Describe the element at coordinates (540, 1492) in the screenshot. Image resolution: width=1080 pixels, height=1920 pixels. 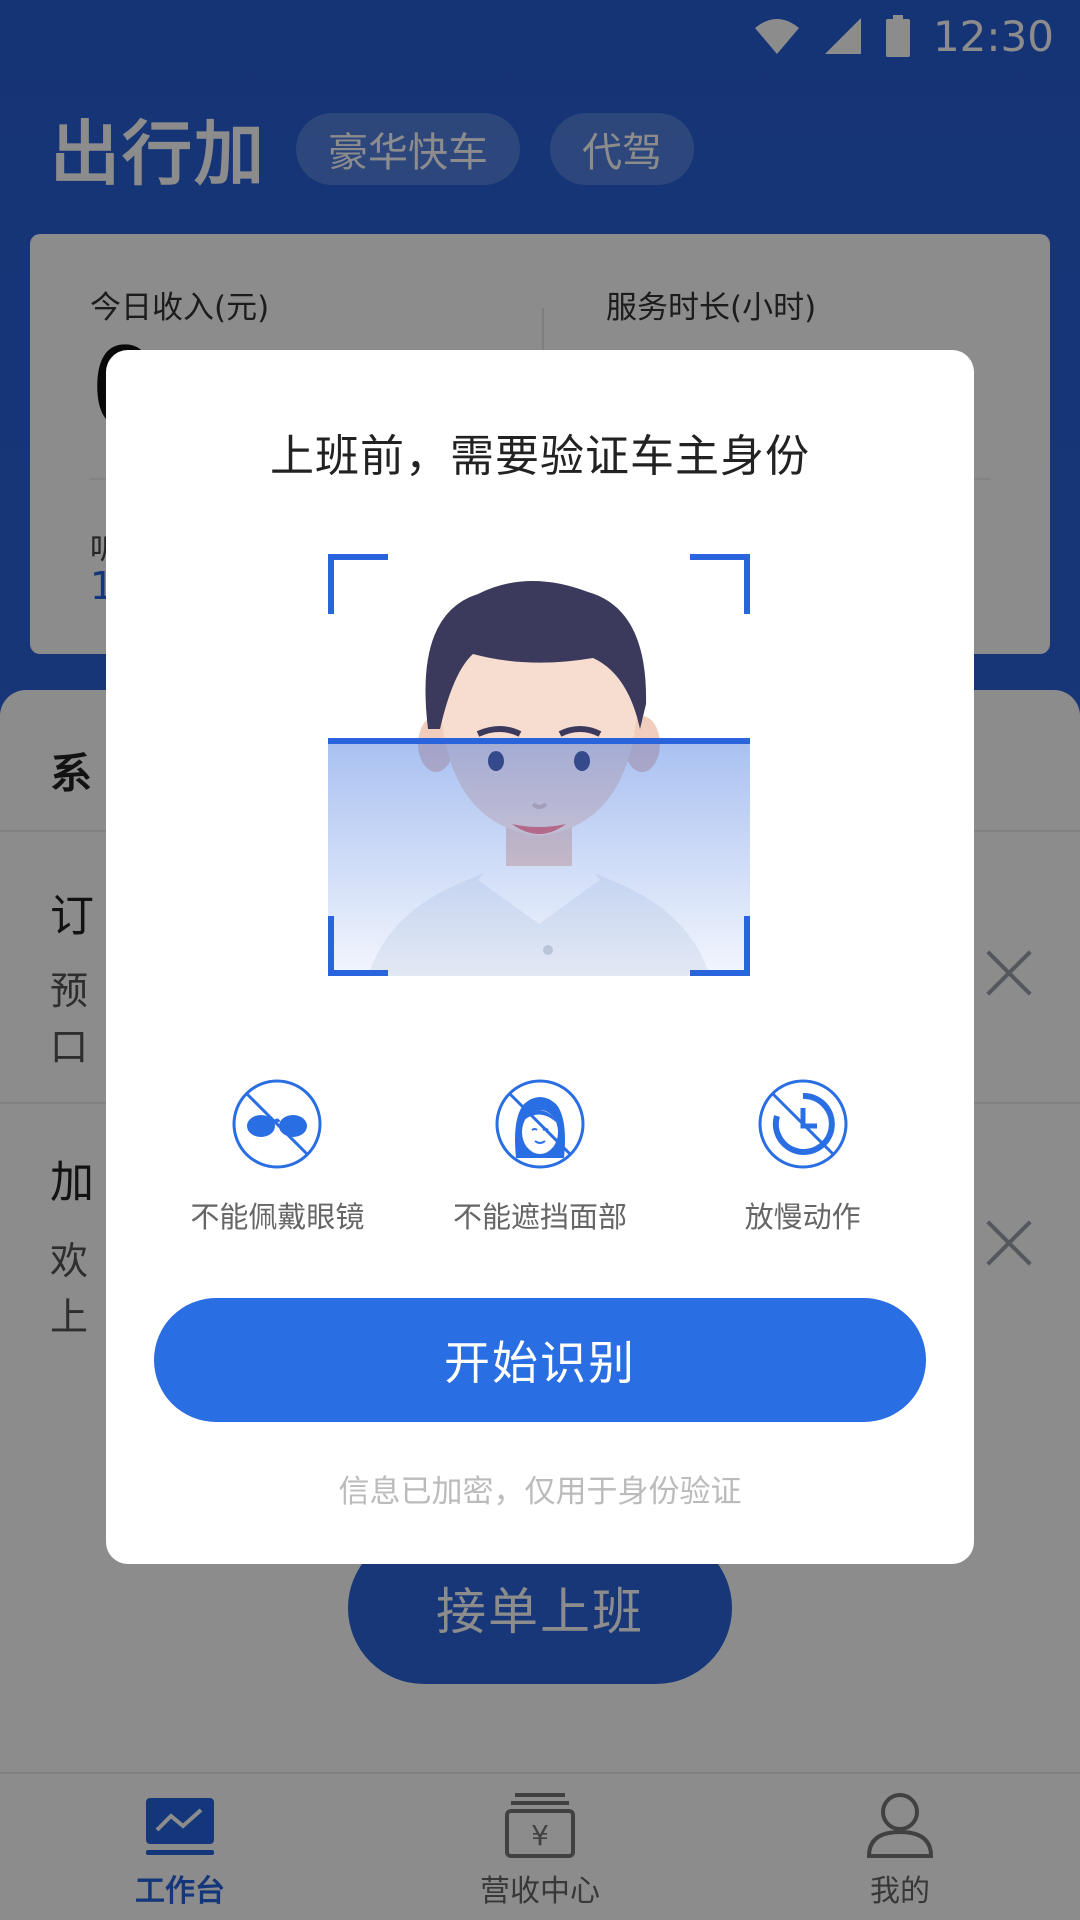
I see `privacy-note: 信息已加密，仅用于身份验证` at that location.